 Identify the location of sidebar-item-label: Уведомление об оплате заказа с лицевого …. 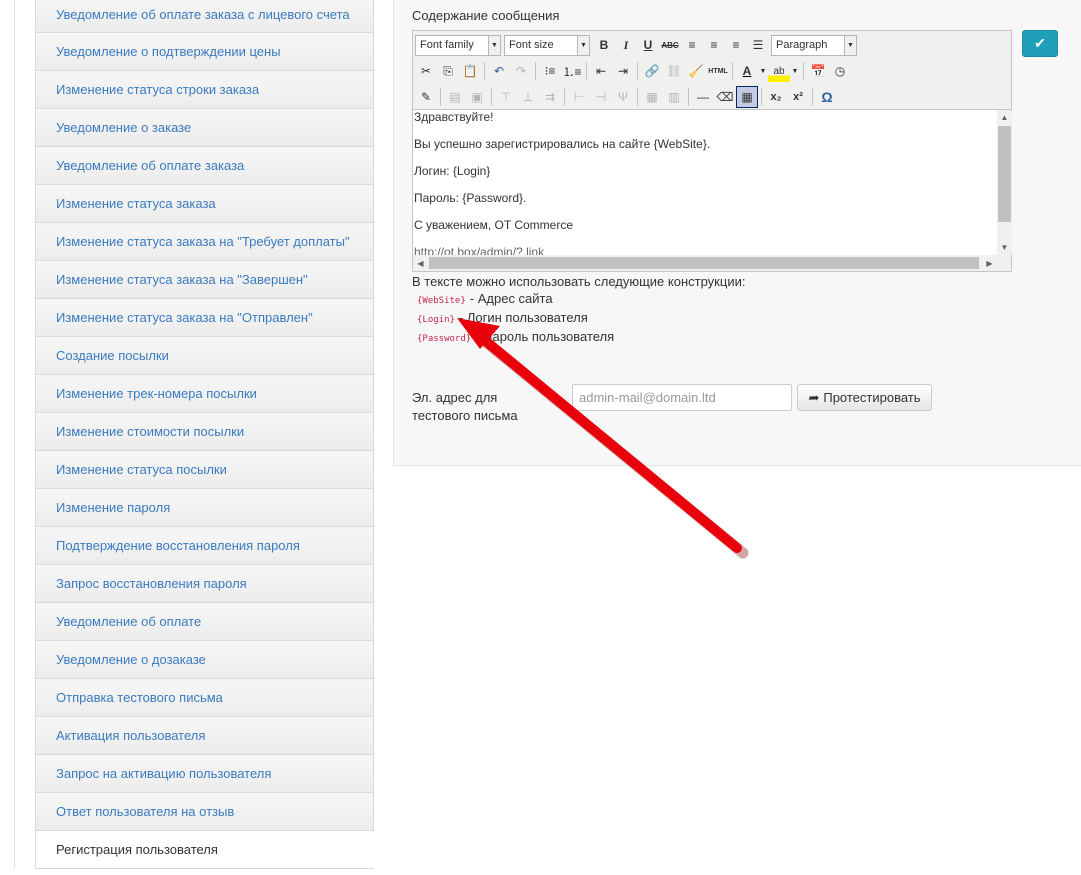
(203, 14).